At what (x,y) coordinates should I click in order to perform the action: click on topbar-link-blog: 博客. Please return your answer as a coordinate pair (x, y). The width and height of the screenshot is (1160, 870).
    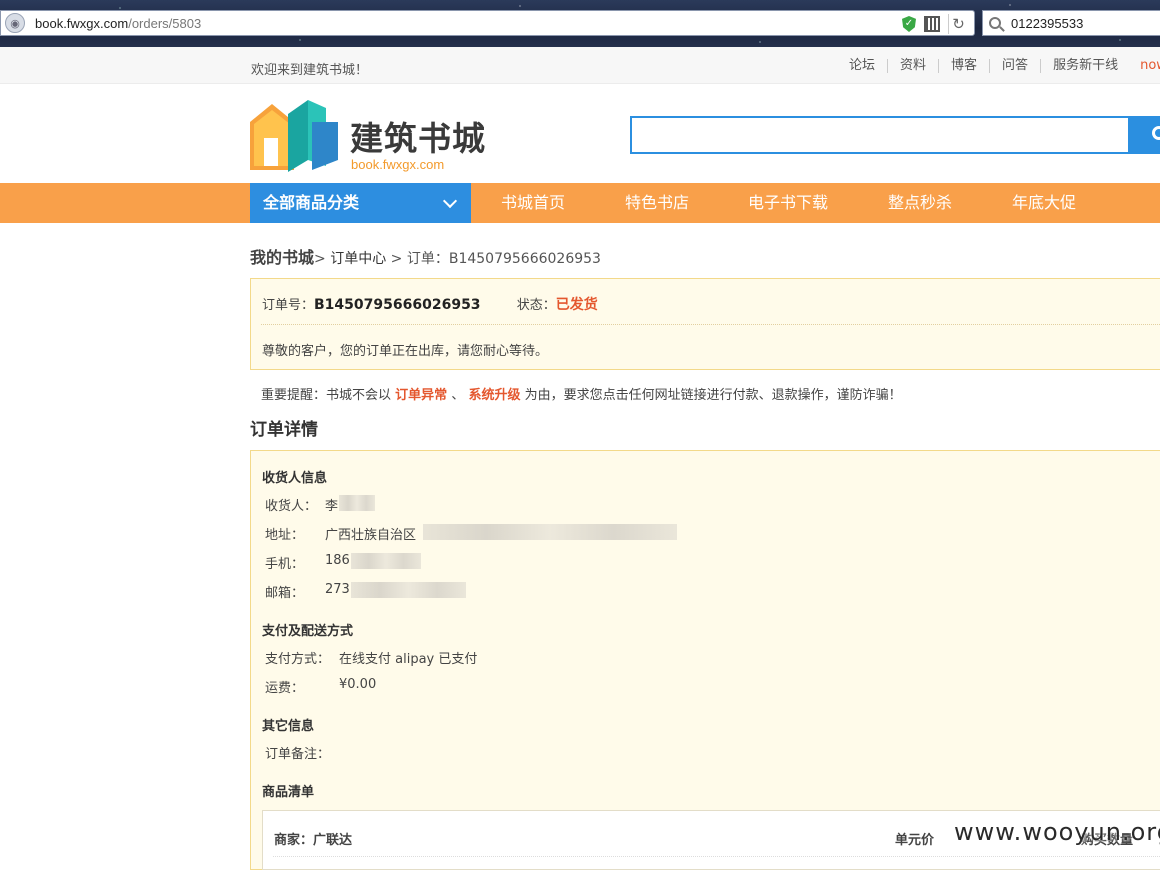
    Looking at the image, I should click on (963, 66).